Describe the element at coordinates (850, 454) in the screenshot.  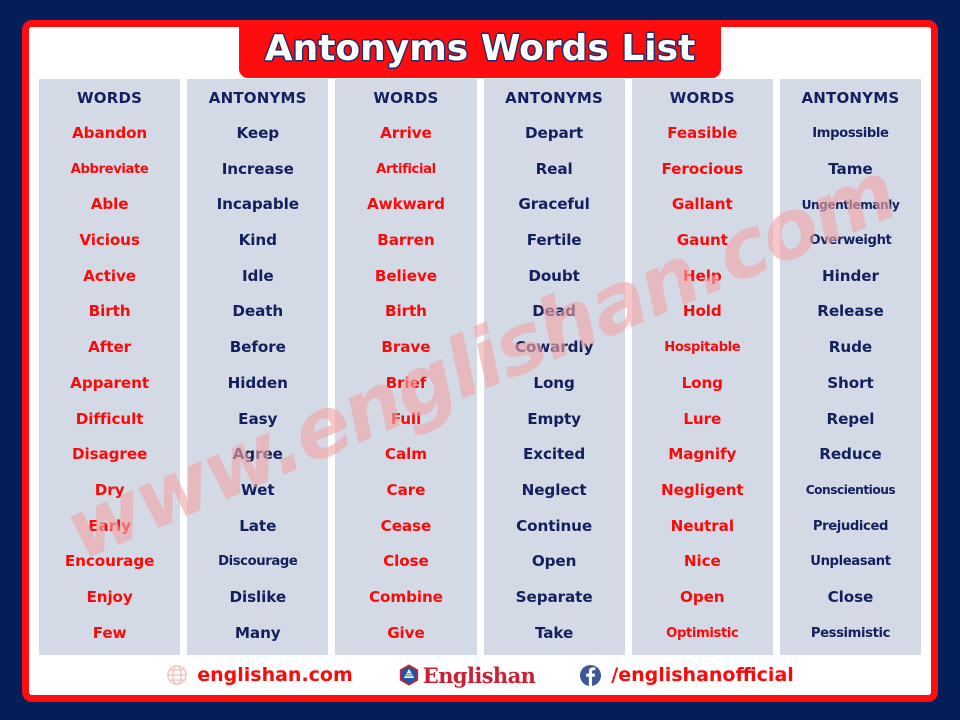
I see `table-cell: Reduce` at that location.